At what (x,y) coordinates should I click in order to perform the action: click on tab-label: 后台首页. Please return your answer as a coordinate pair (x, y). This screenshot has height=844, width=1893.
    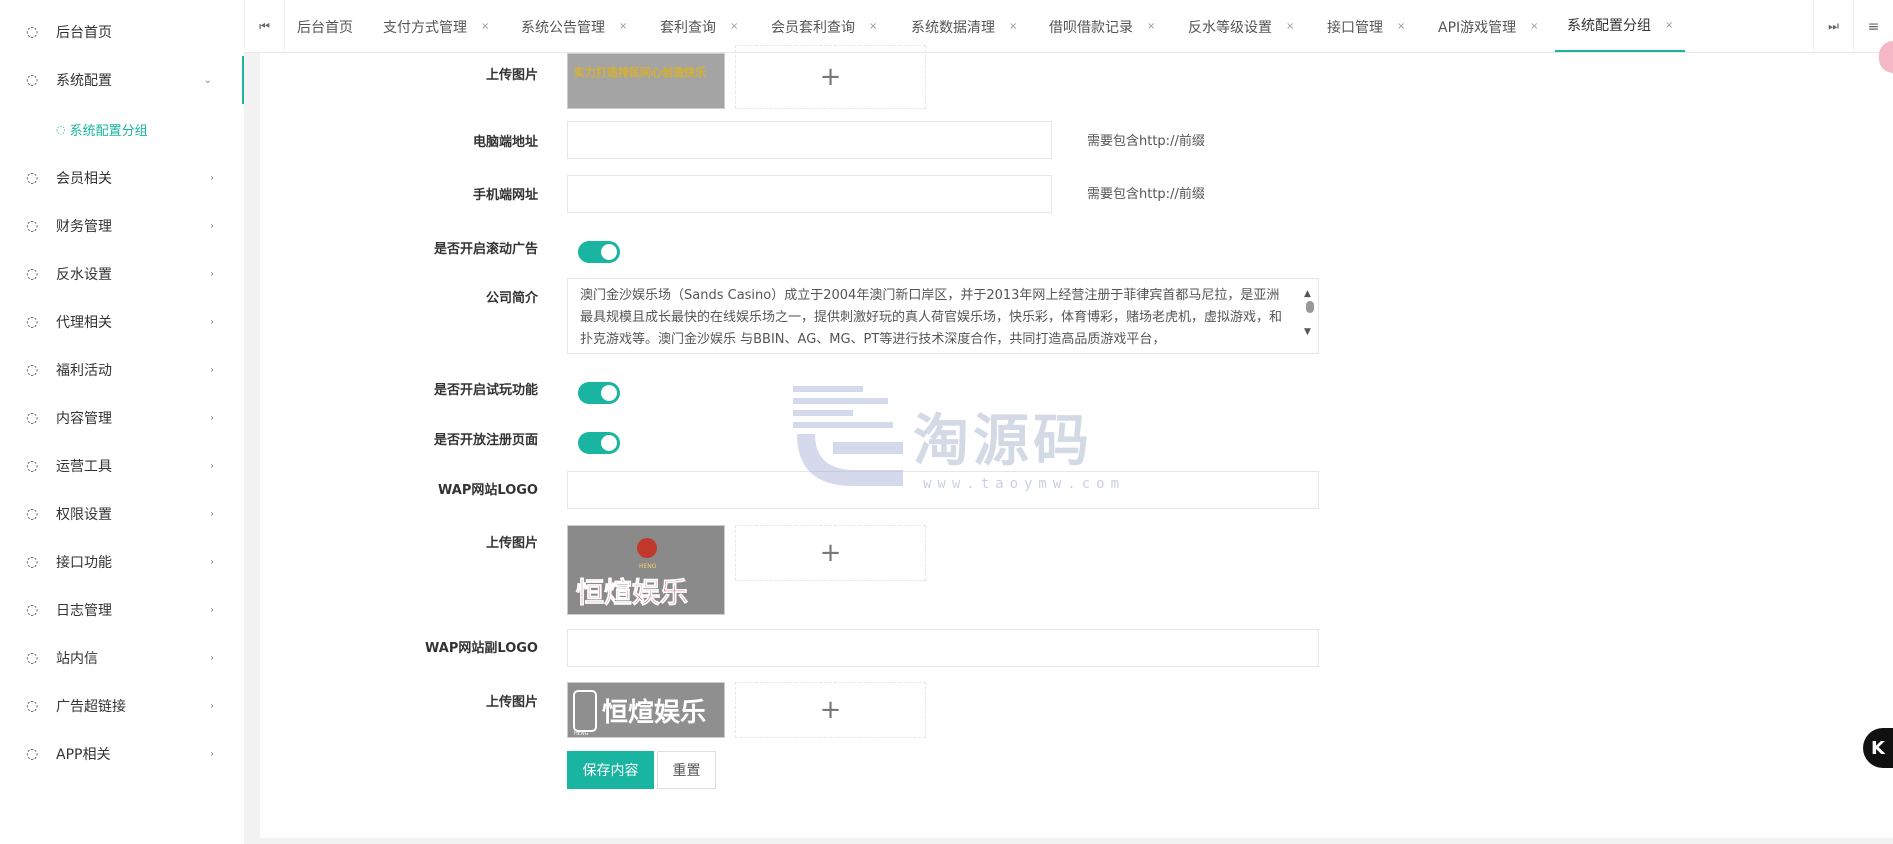
    Looking at the image, I should click on (325, 27).